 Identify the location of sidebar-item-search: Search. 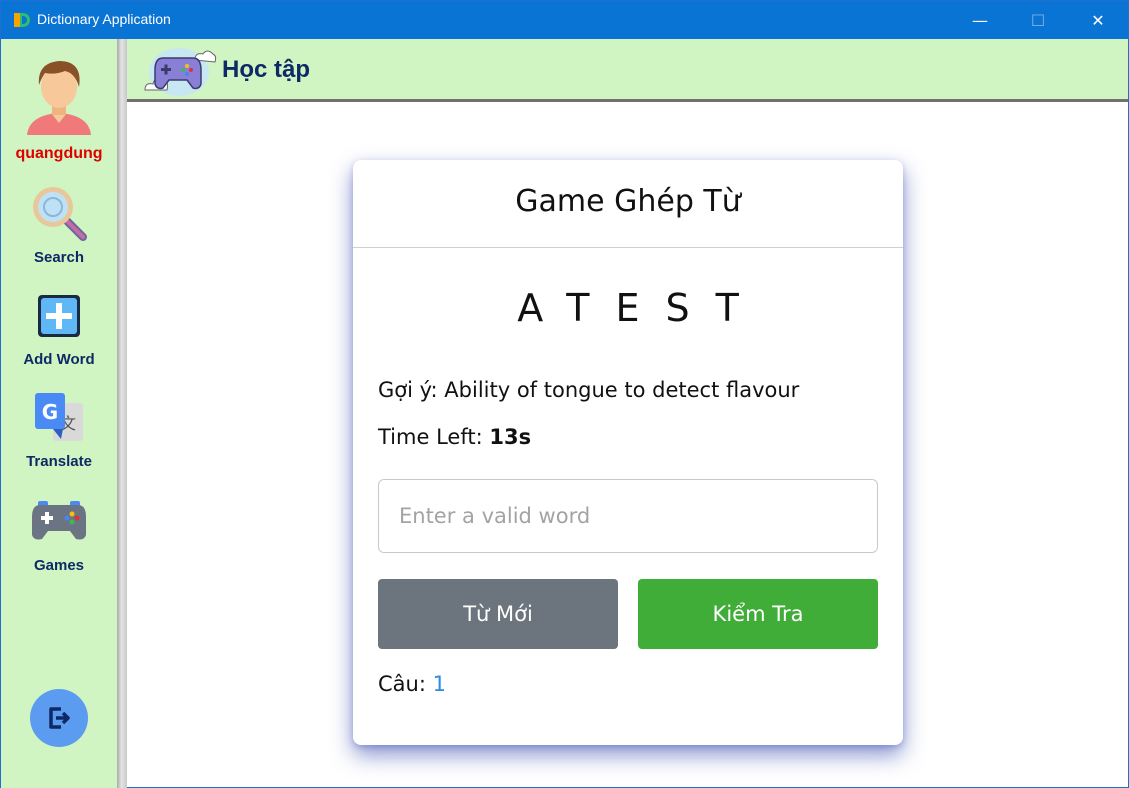
(59, 224).